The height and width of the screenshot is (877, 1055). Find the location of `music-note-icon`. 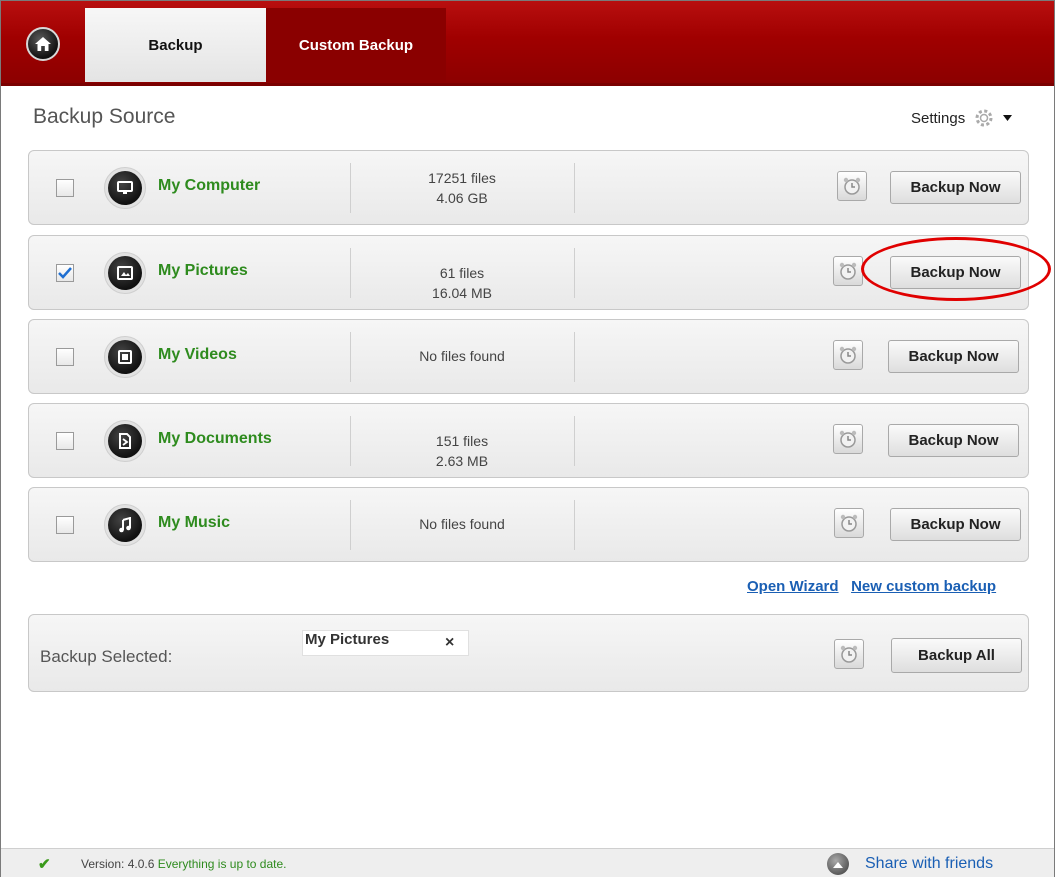

music-note-icon is located at coordinates (125, 525).